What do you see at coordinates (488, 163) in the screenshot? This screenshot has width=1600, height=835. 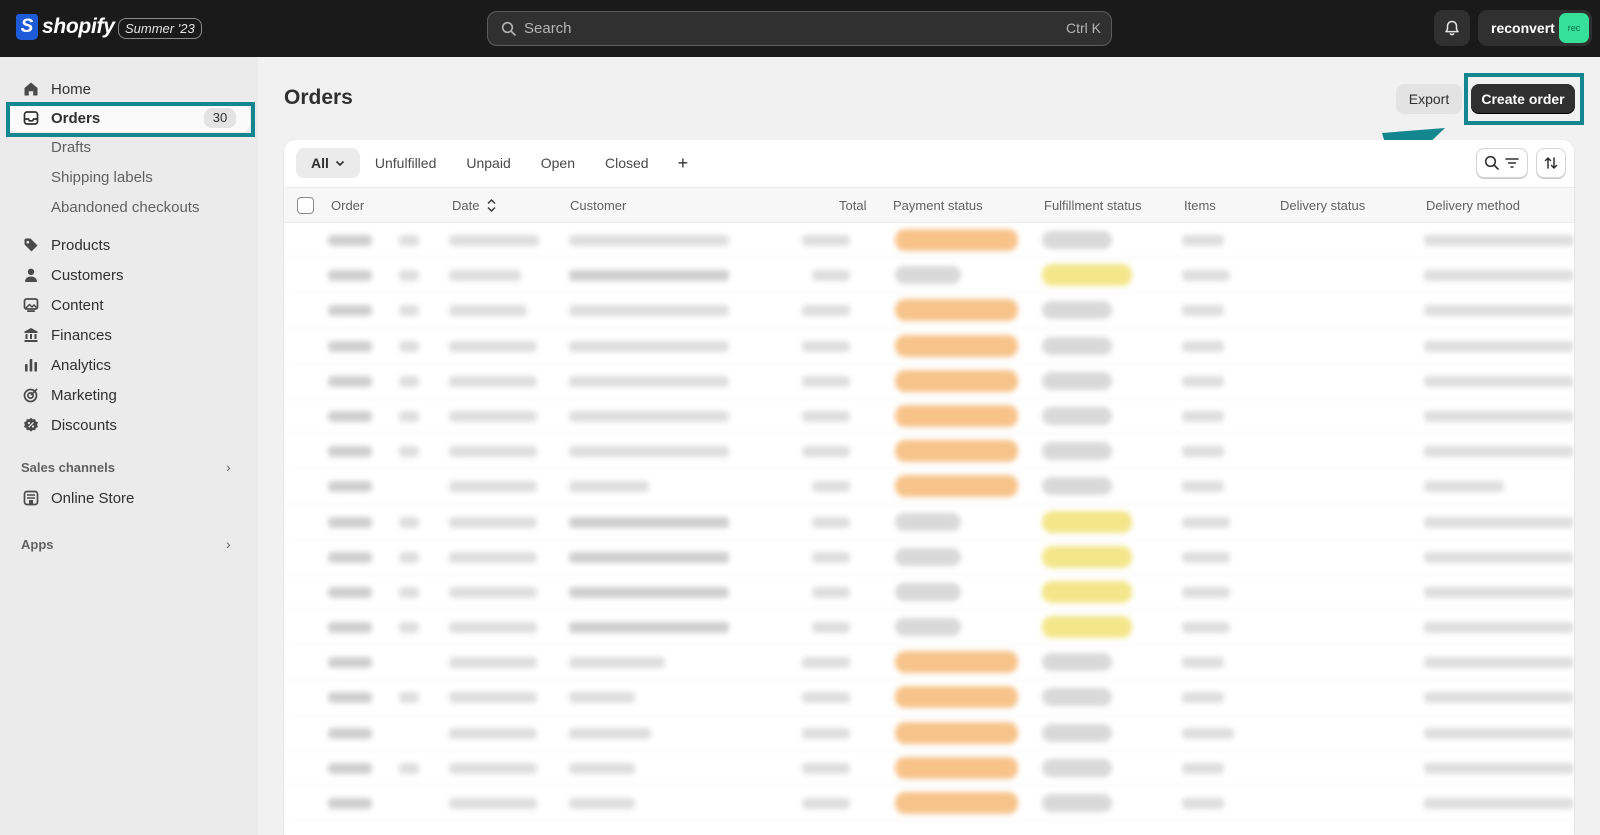 I see `tab-unpaid: Unpaid` at bounding box center [488, 163].